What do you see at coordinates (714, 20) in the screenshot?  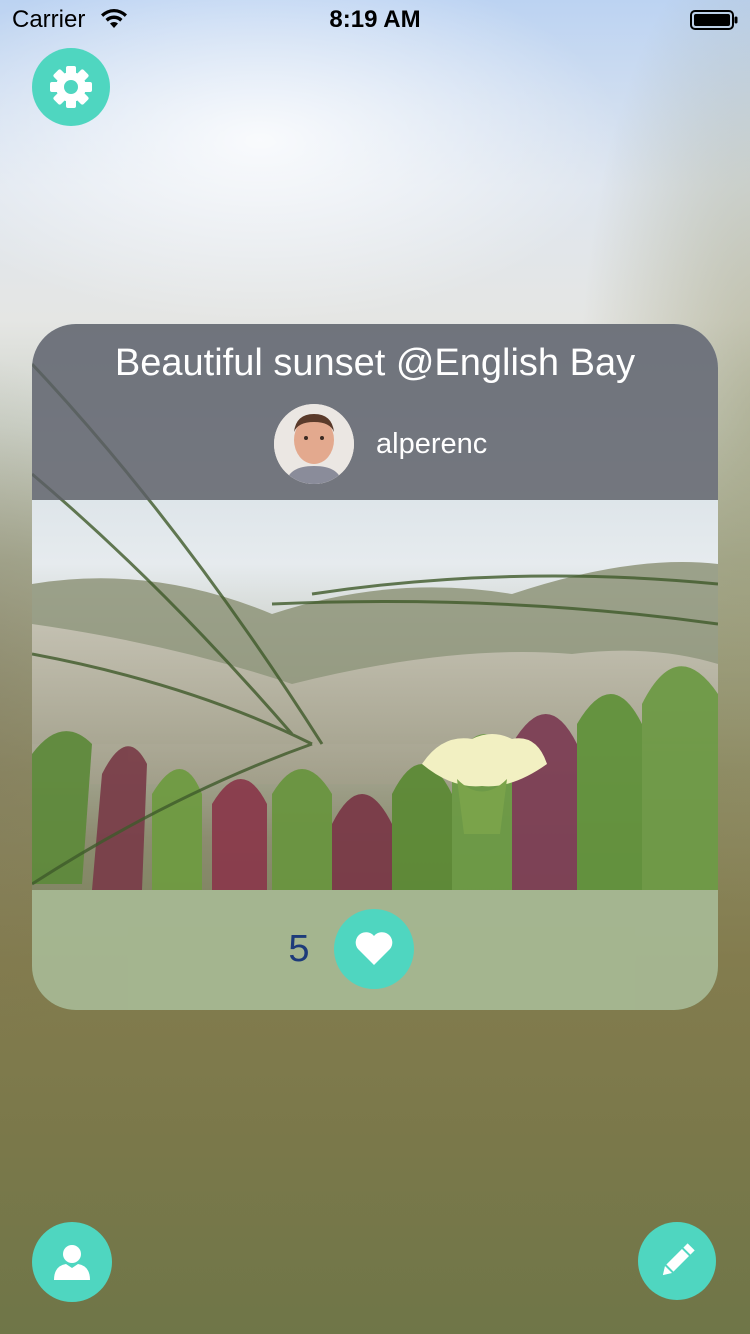 I see `battery-icon` at bounding box center [714, 20].